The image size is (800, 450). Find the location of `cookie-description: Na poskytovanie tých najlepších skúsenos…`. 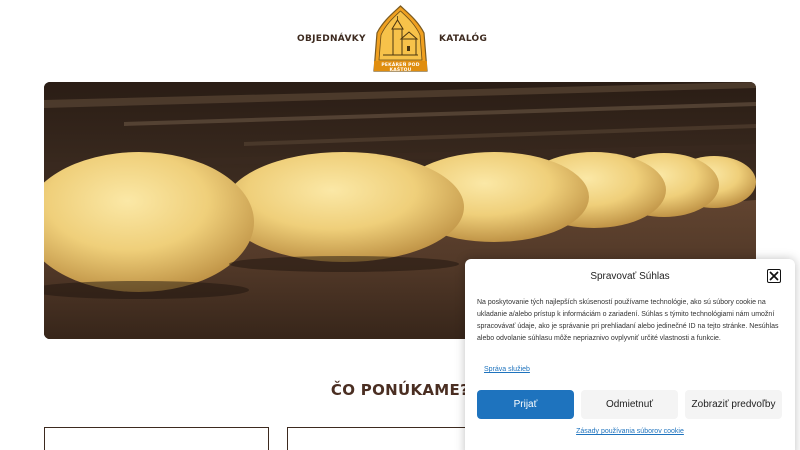

cookie-description: Na poskytovanie tých najlepších skúsenos… is located at coordinates (628, 320).